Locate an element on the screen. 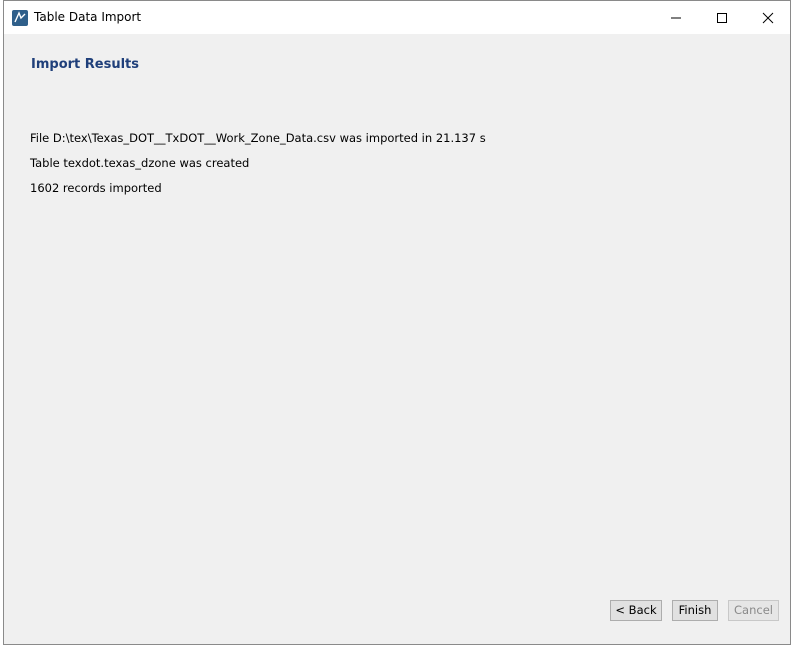 The height and width of the screenshot is (648, 794). maximize-button is located at coordinates (722, 17).